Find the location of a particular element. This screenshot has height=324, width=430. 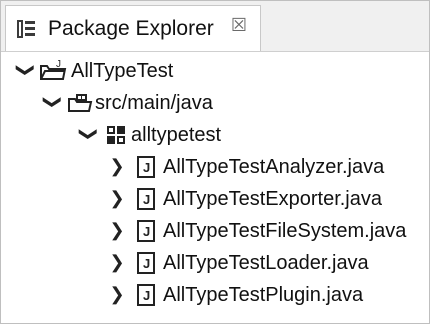

tree-item-file: ❯ J AllTypeTestFileSystem.java is located at coordinates (215, 231).